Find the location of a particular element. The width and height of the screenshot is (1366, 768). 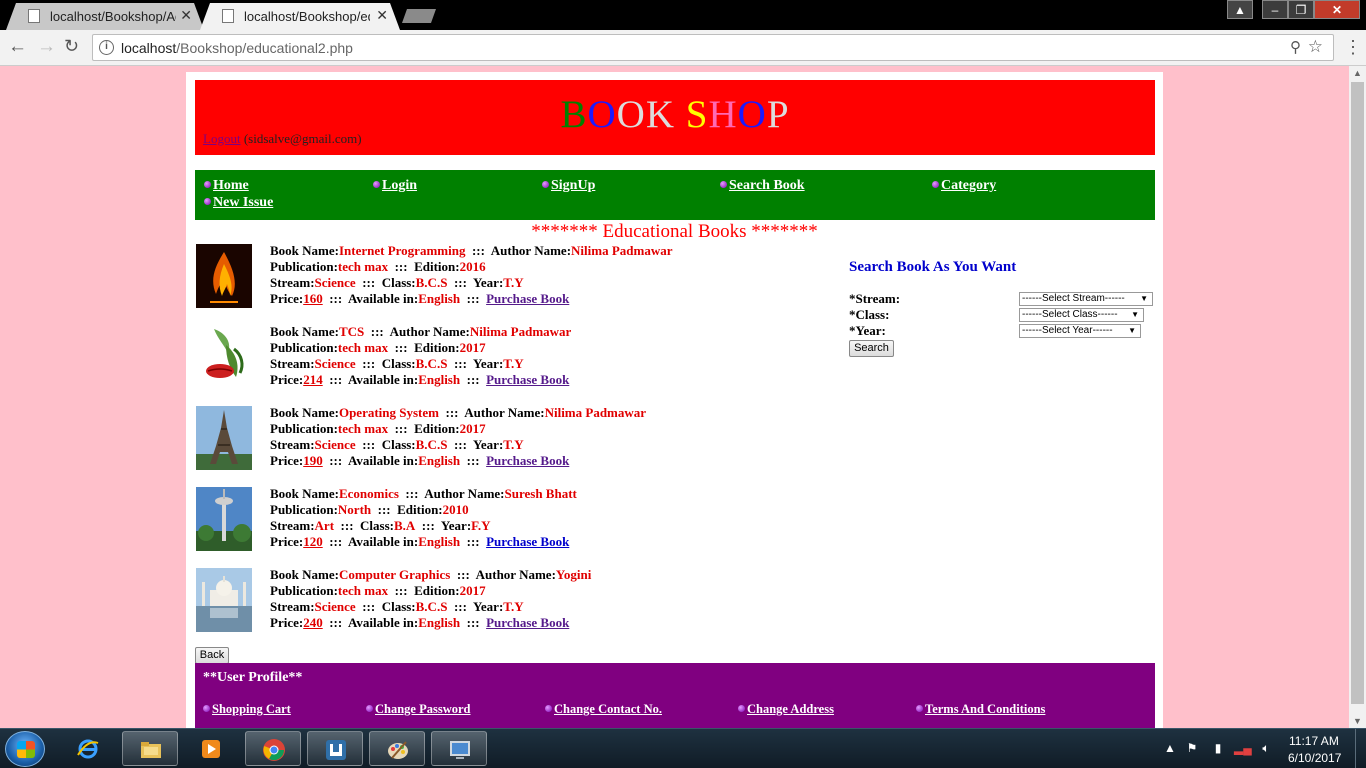

browser-tab-admin: localhost/Bookshop/Adm ✕ is located at coordinates (105, 16).